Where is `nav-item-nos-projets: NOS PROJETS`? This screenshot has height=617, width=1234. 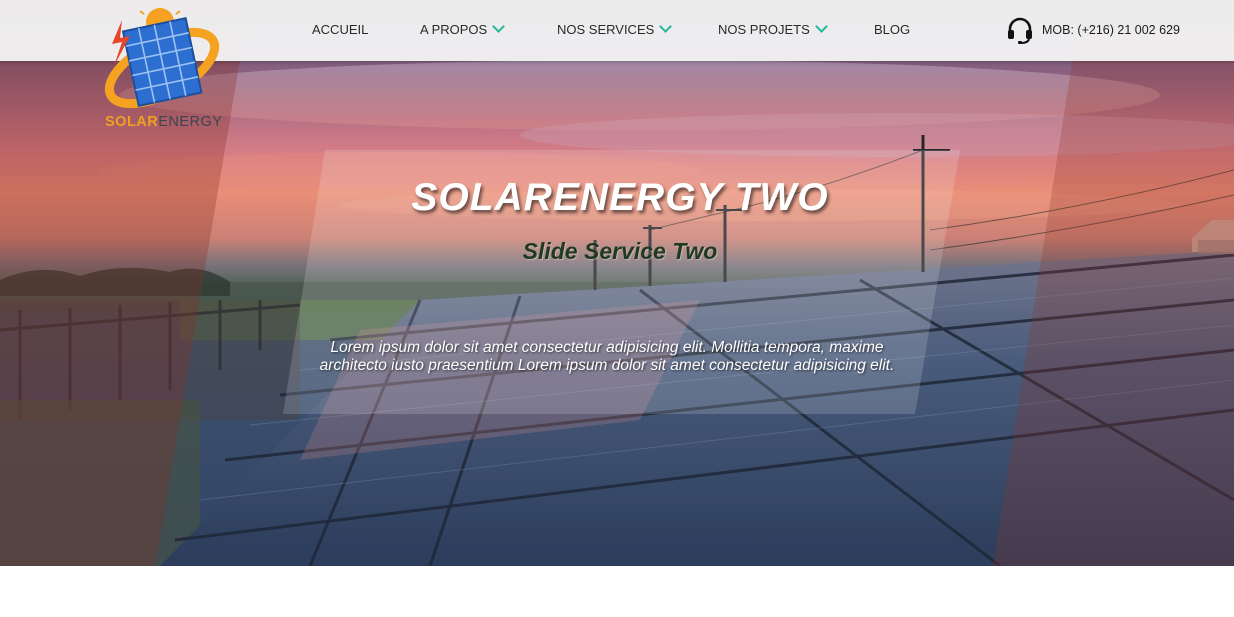 nav-item-nos-projets: NOS PROJETS is located at coordinates (773, 28).